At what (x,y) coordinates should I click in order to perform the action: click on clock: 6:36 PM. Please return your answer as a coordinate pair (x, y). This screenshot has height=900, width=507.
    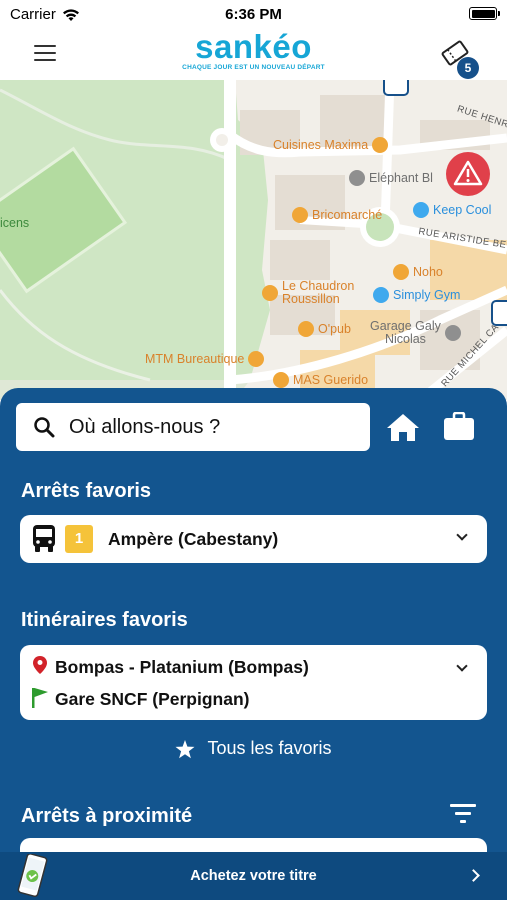
    Looking at the image, I should click on (253, 14).